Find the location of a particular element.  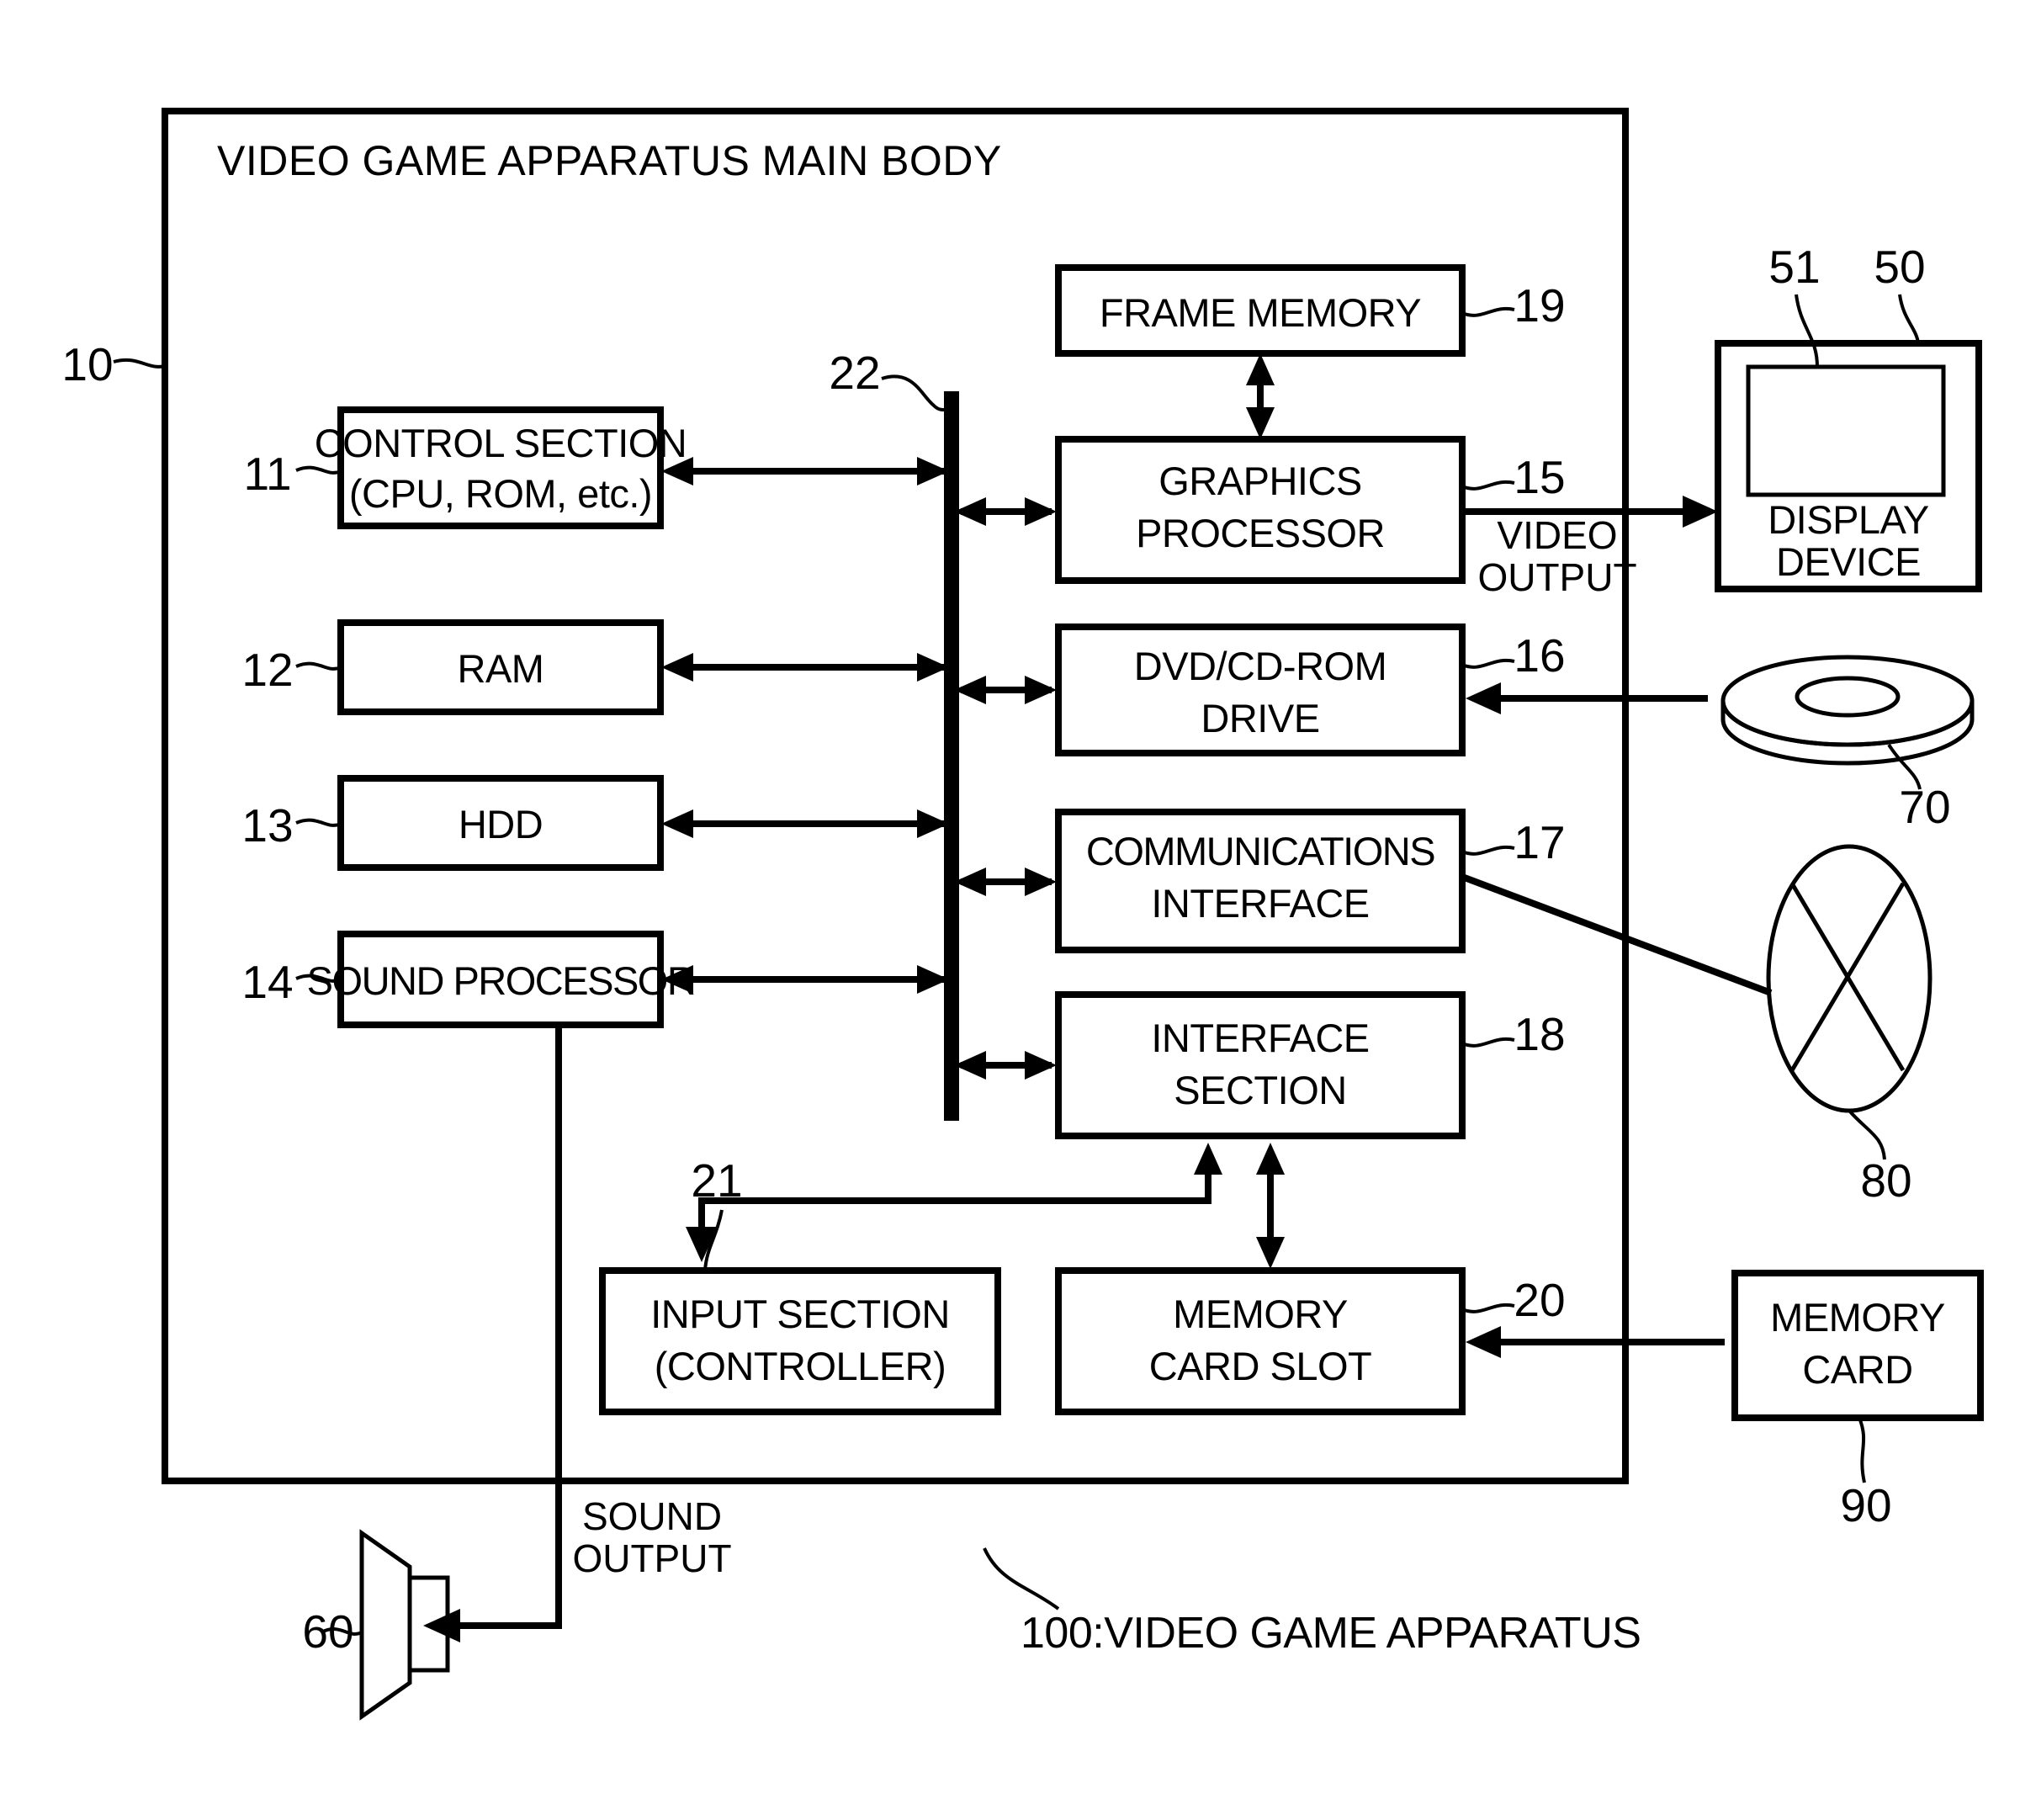

ref-51: 51 is located at coordinates (1794, 267).